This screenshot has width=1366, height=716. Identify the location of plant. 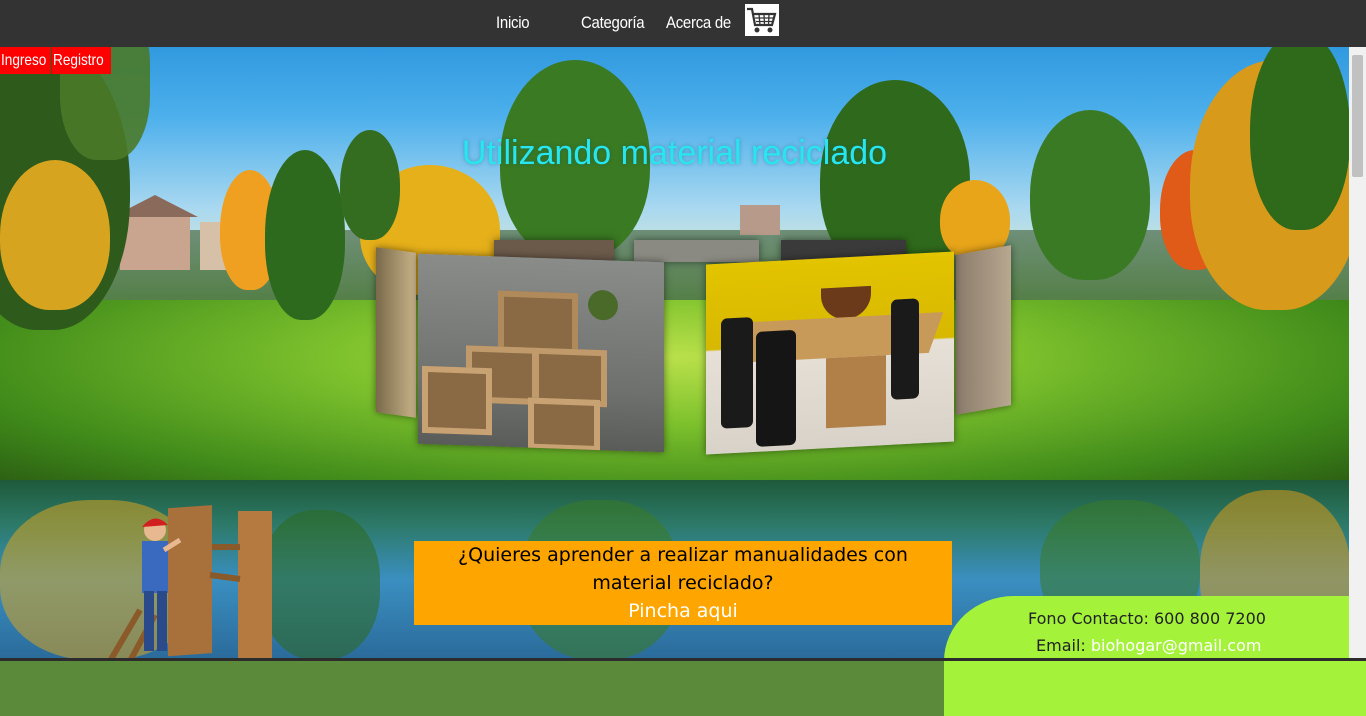
(603, 305).